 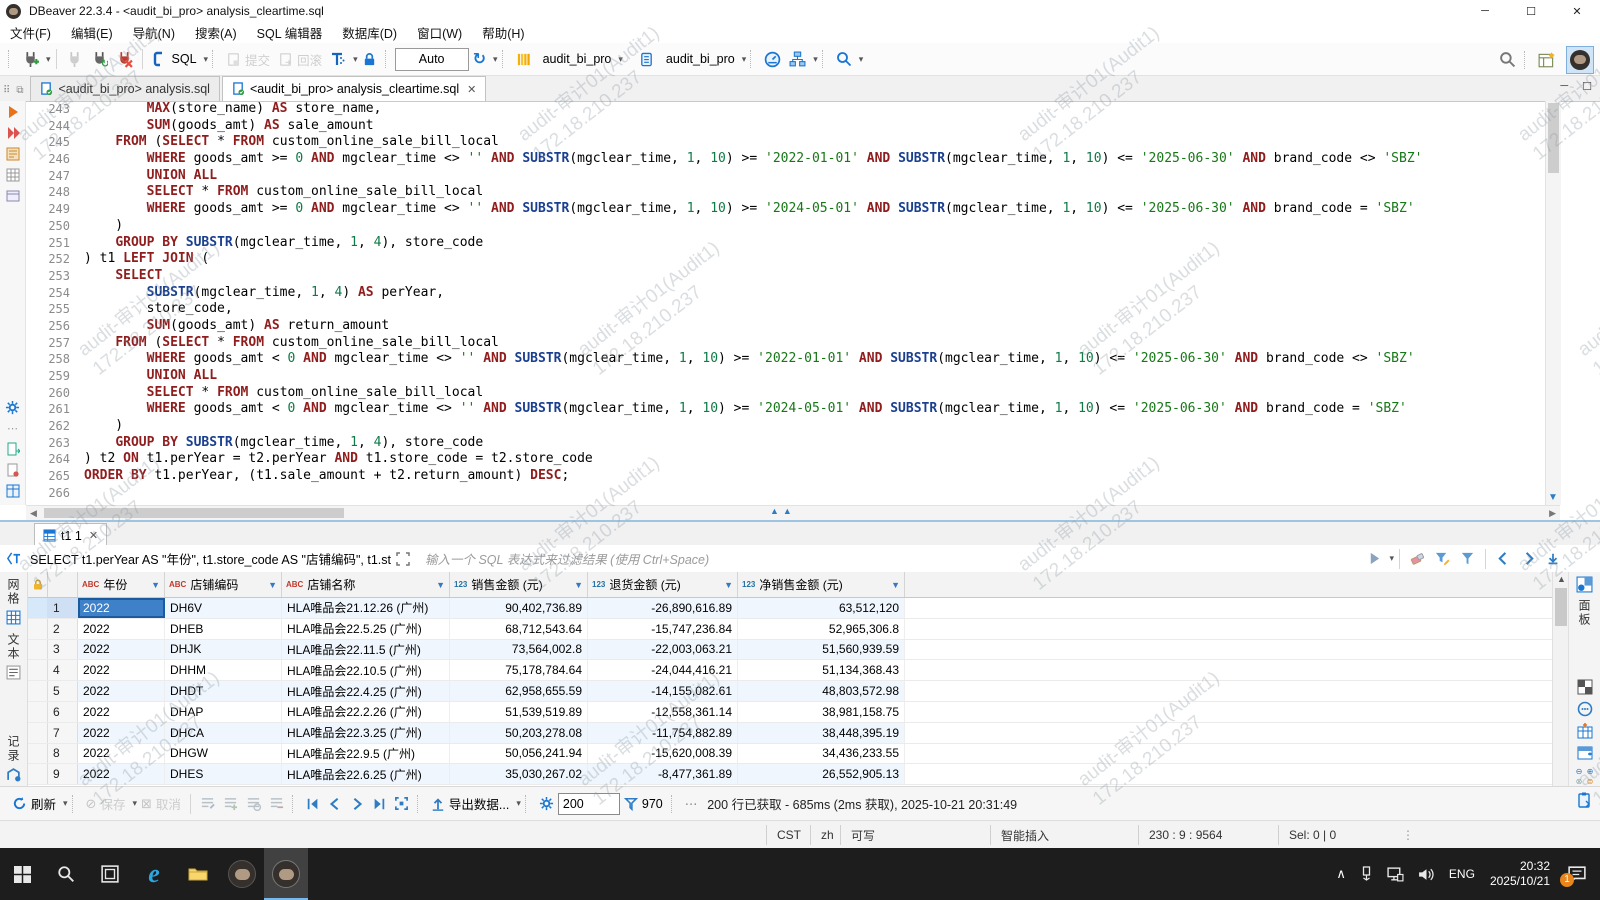 What do you see at coordinates (821, 649) in the screenshot?
I see `cell-r3-c5: 51,560,939.59` at bounding box center [821, 649].